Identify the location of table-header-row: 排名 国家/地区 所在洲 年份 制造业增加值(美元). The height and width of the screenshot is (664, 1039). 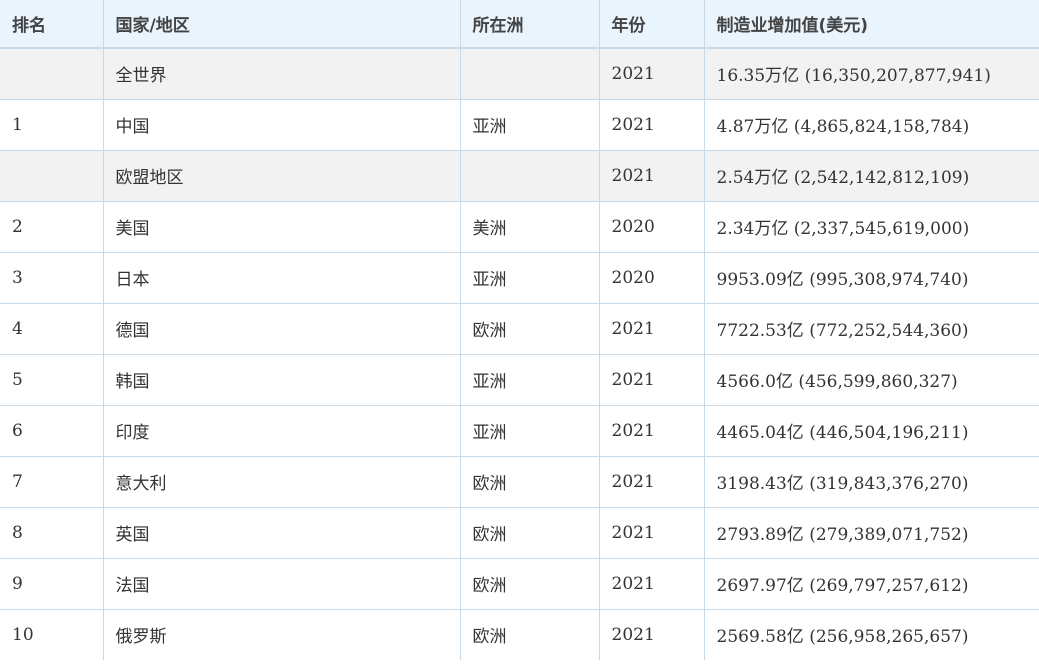
(519, 24).